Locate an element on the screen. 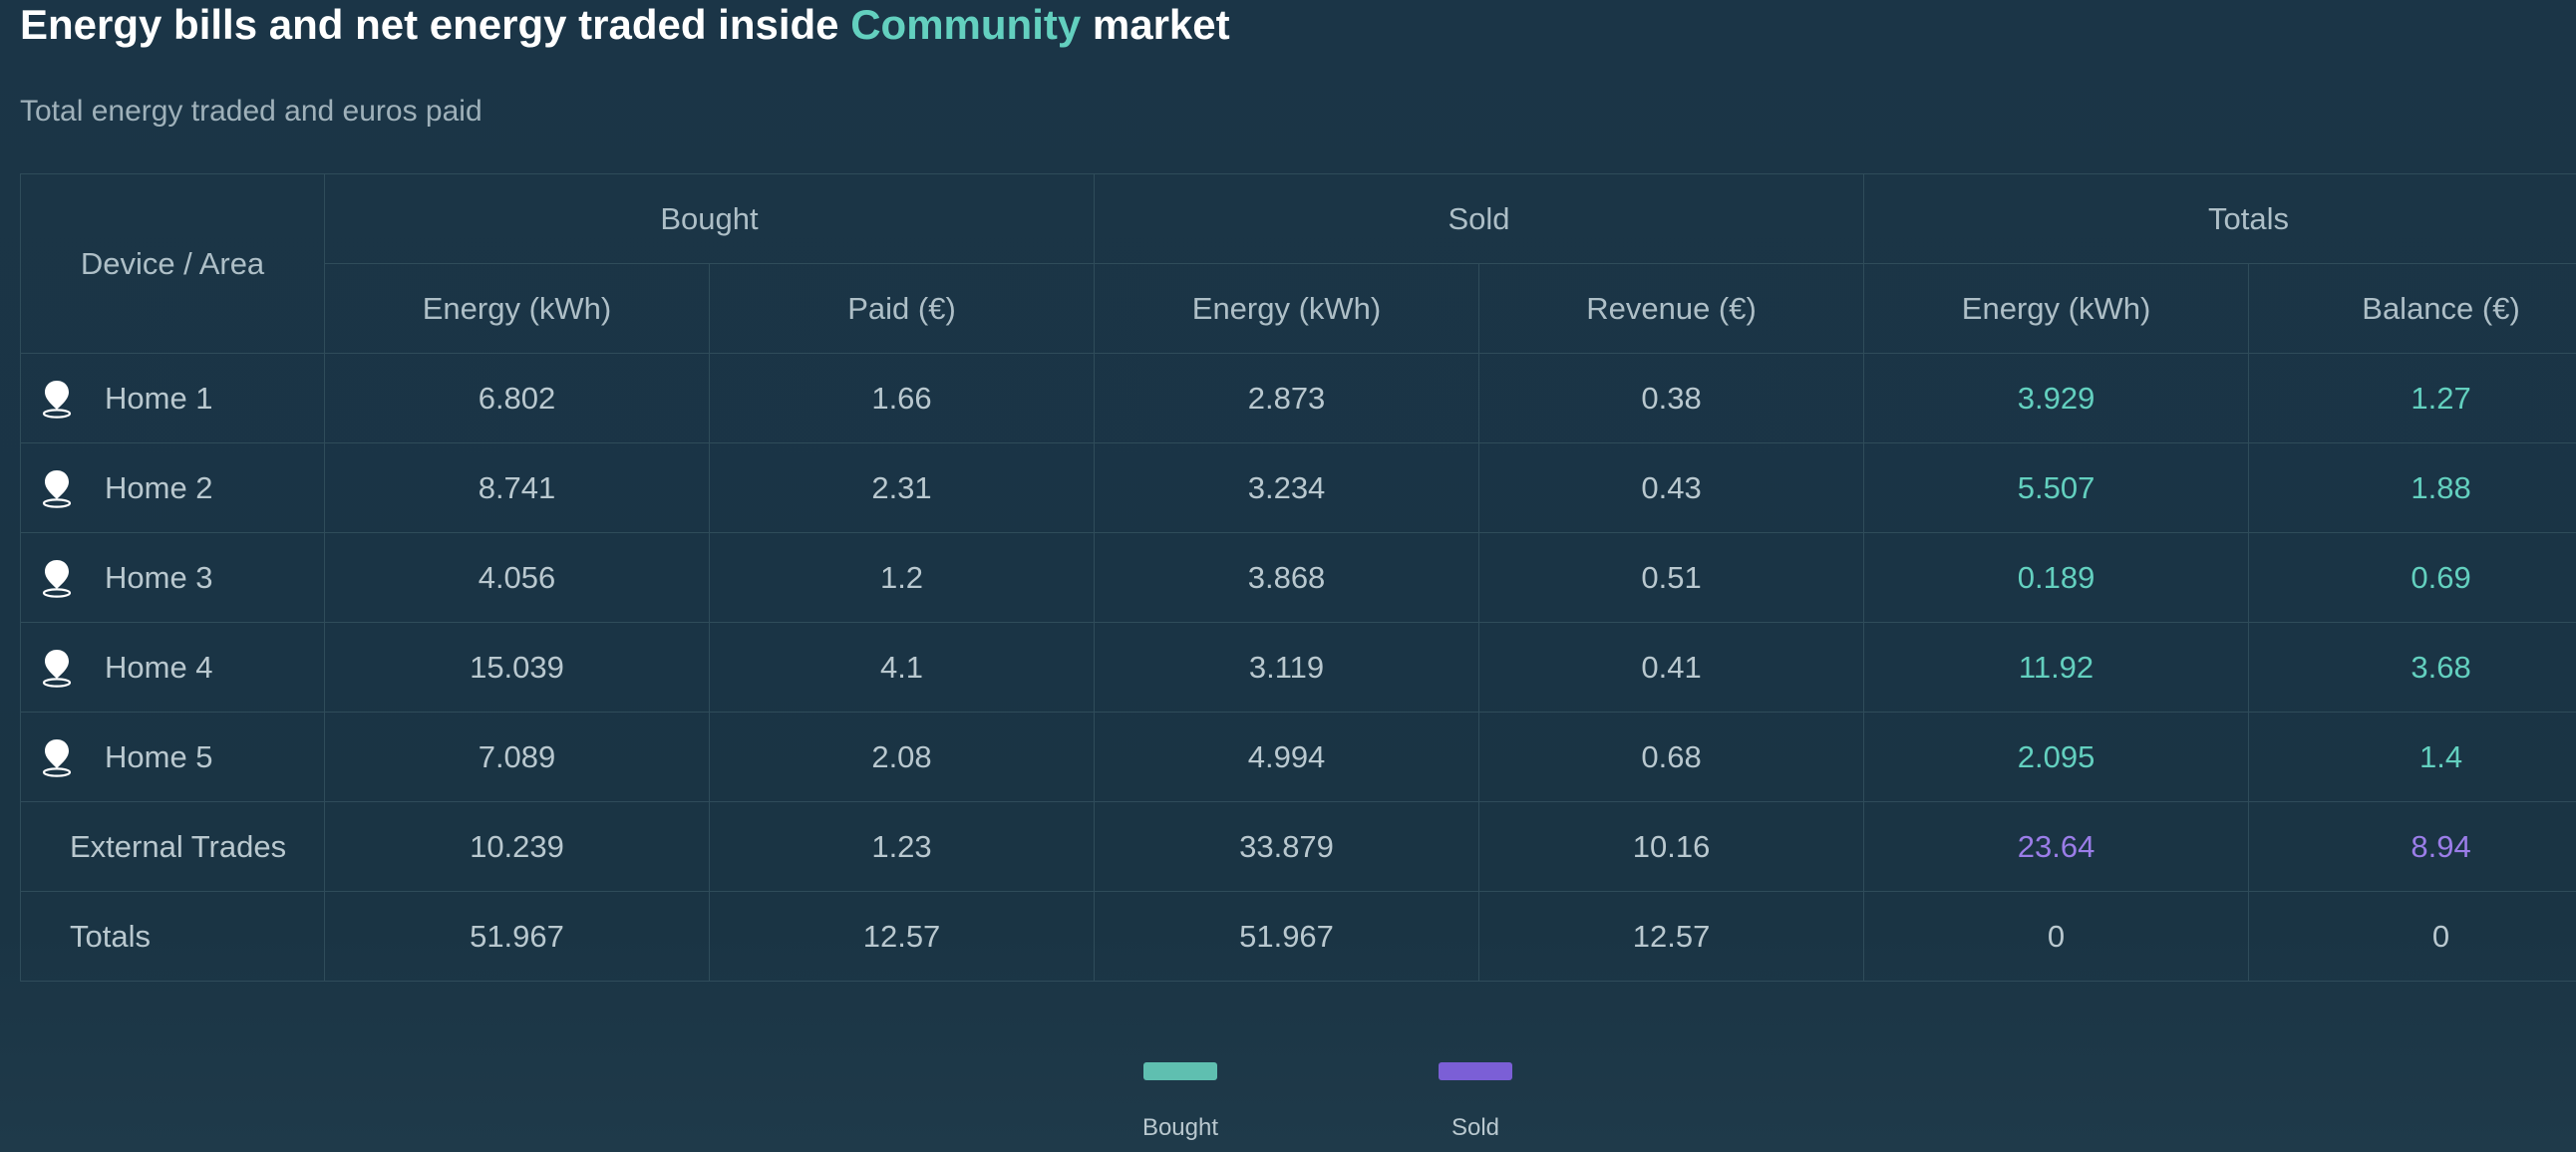  device-cell: Home 1 is located at coordinates (172, 398).